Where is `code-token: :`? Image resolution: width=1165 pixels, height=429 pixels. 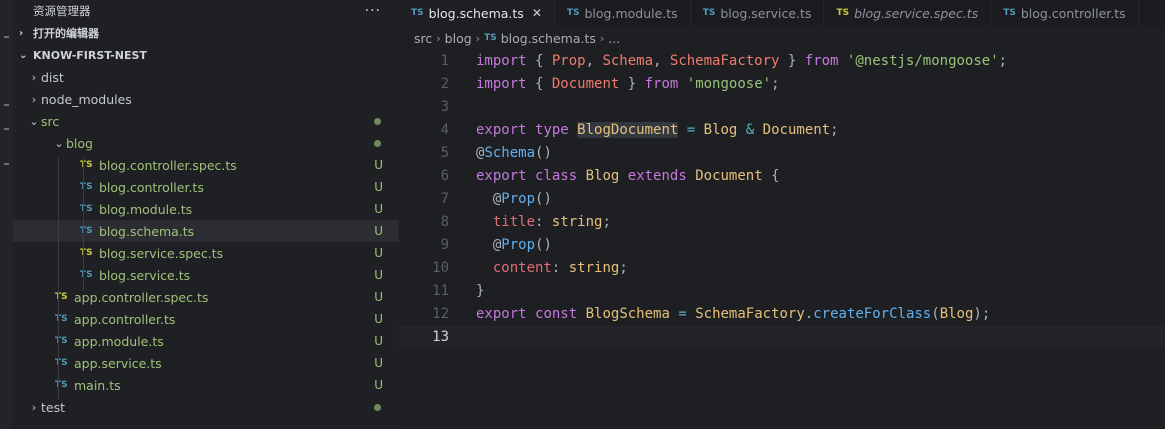 code-token: : is located at coordinates (543, 222).